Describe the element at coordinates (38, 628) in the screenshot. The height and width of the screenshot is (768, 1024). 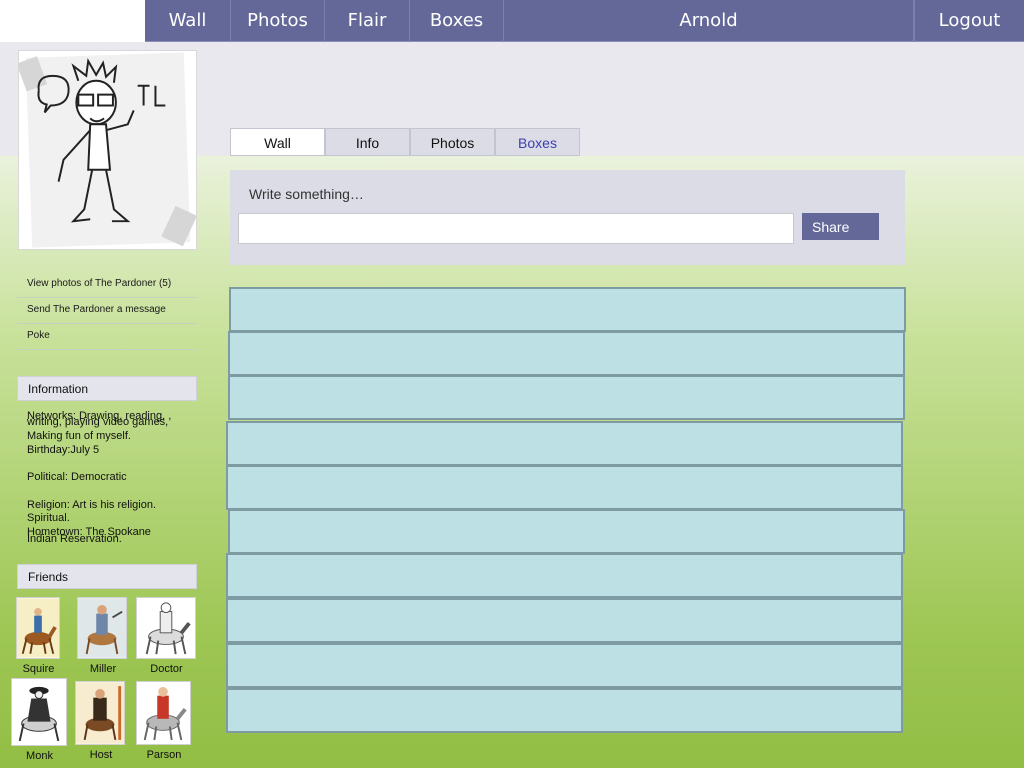
I see `friend-squire-picture` at that location.